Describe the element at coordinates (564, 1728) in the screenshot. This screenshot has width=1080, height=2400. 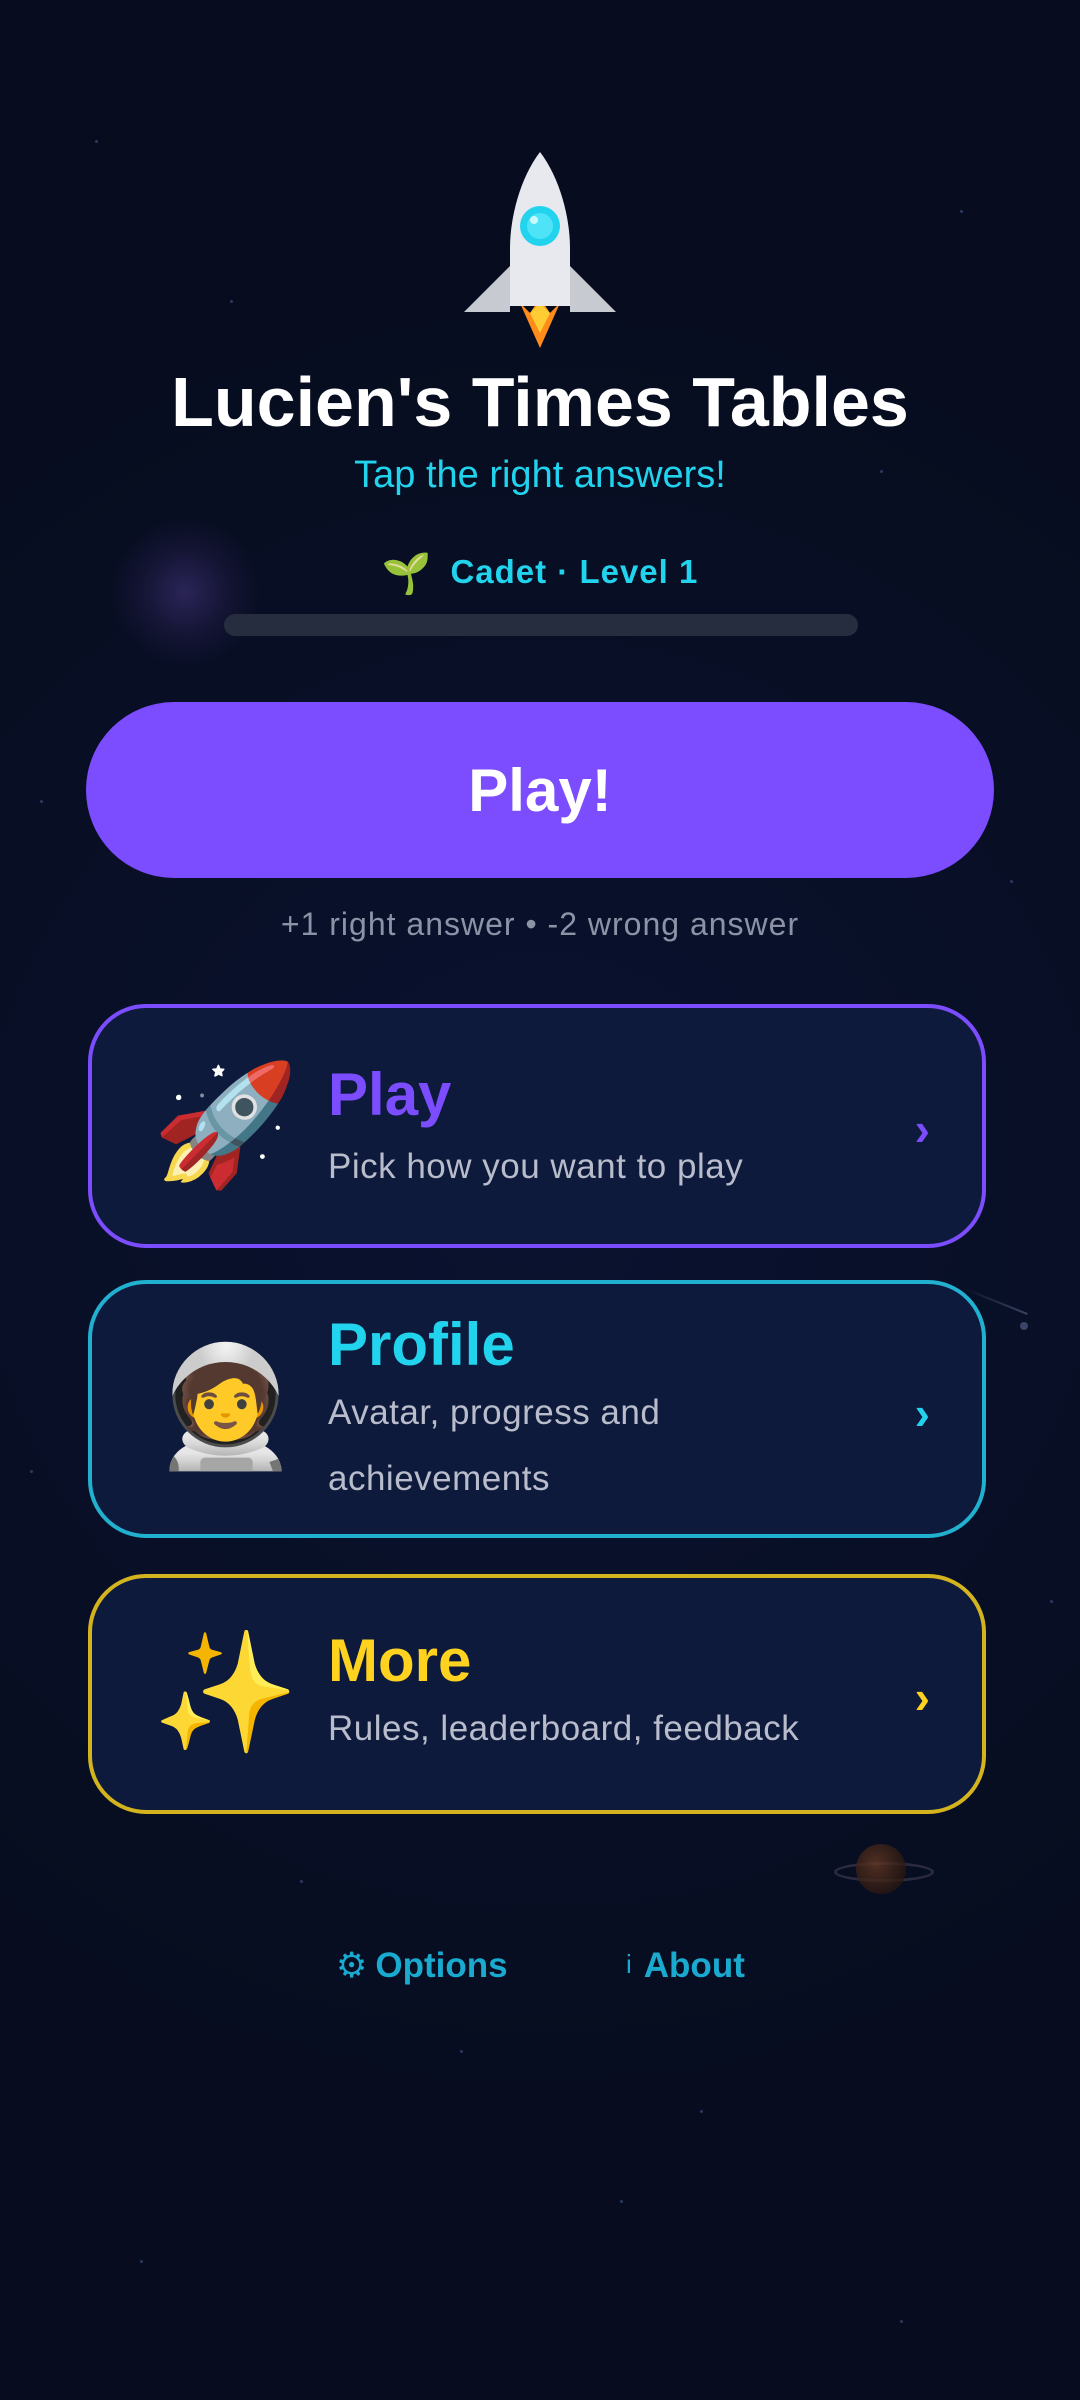
I see `menu-card-subtitle: Rules, leaderboard, feedback` at that location.